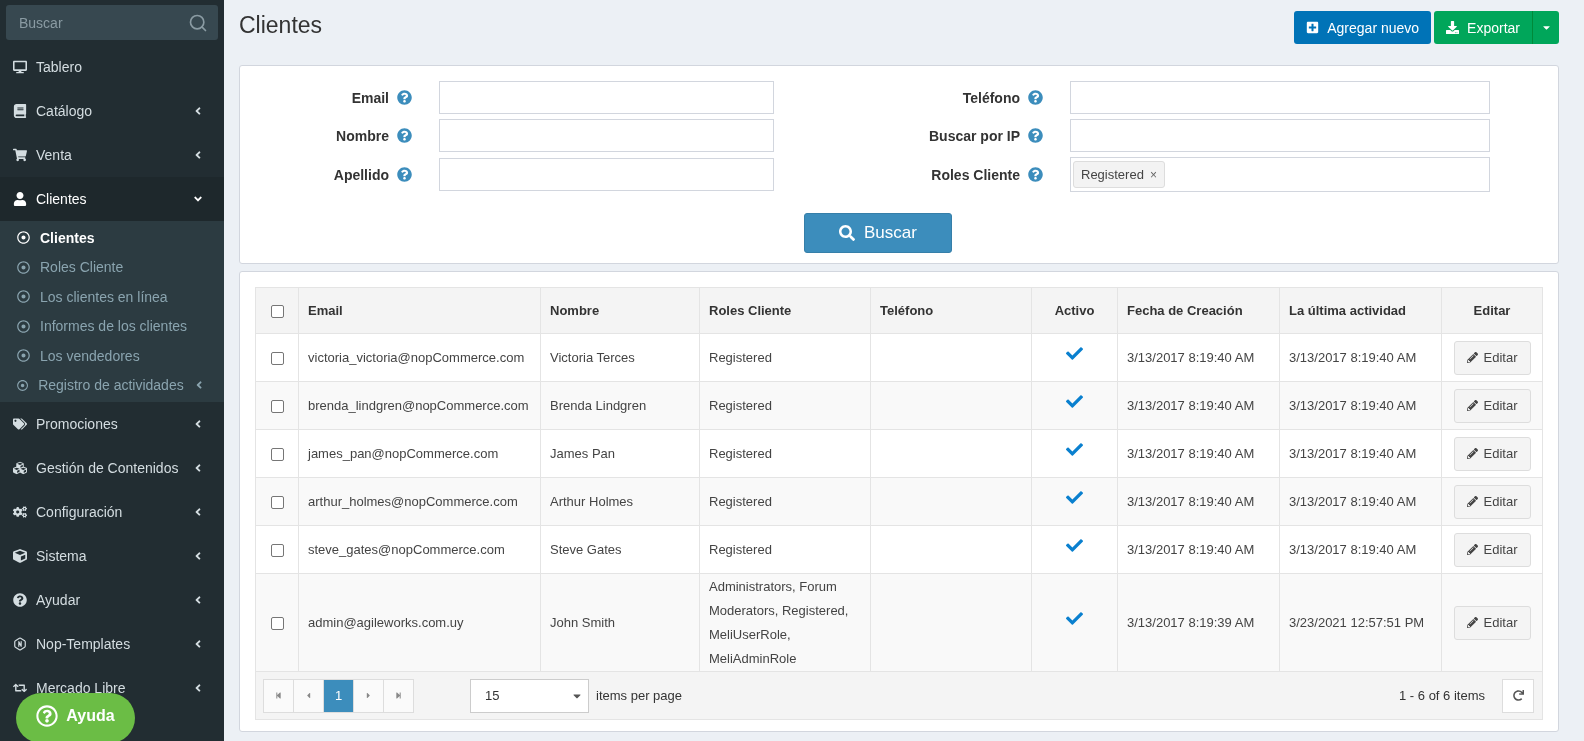  What do you see at coordinates (1074, 310) in the screenshot?
I see `column-header: Activo` at bounding box center [1074, 310].